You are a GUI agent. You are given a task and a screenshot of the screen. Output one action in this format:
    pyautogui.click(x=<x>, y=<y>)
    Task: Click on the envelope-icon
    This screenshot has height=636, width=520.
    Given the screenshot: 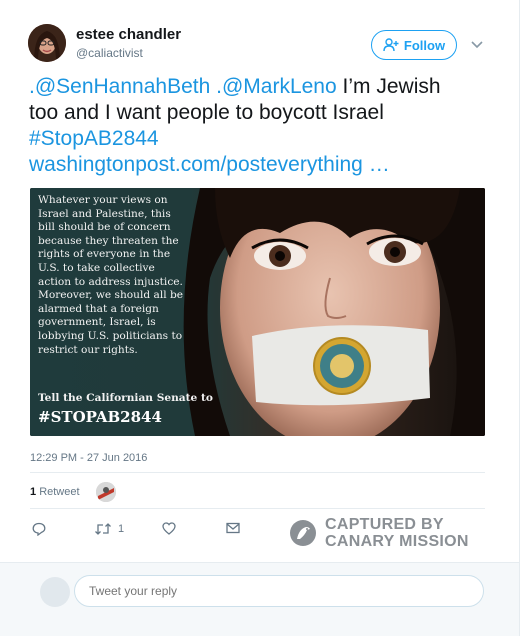 What is the action you would take?
    pyautogui.click(x=233, y=528)
    